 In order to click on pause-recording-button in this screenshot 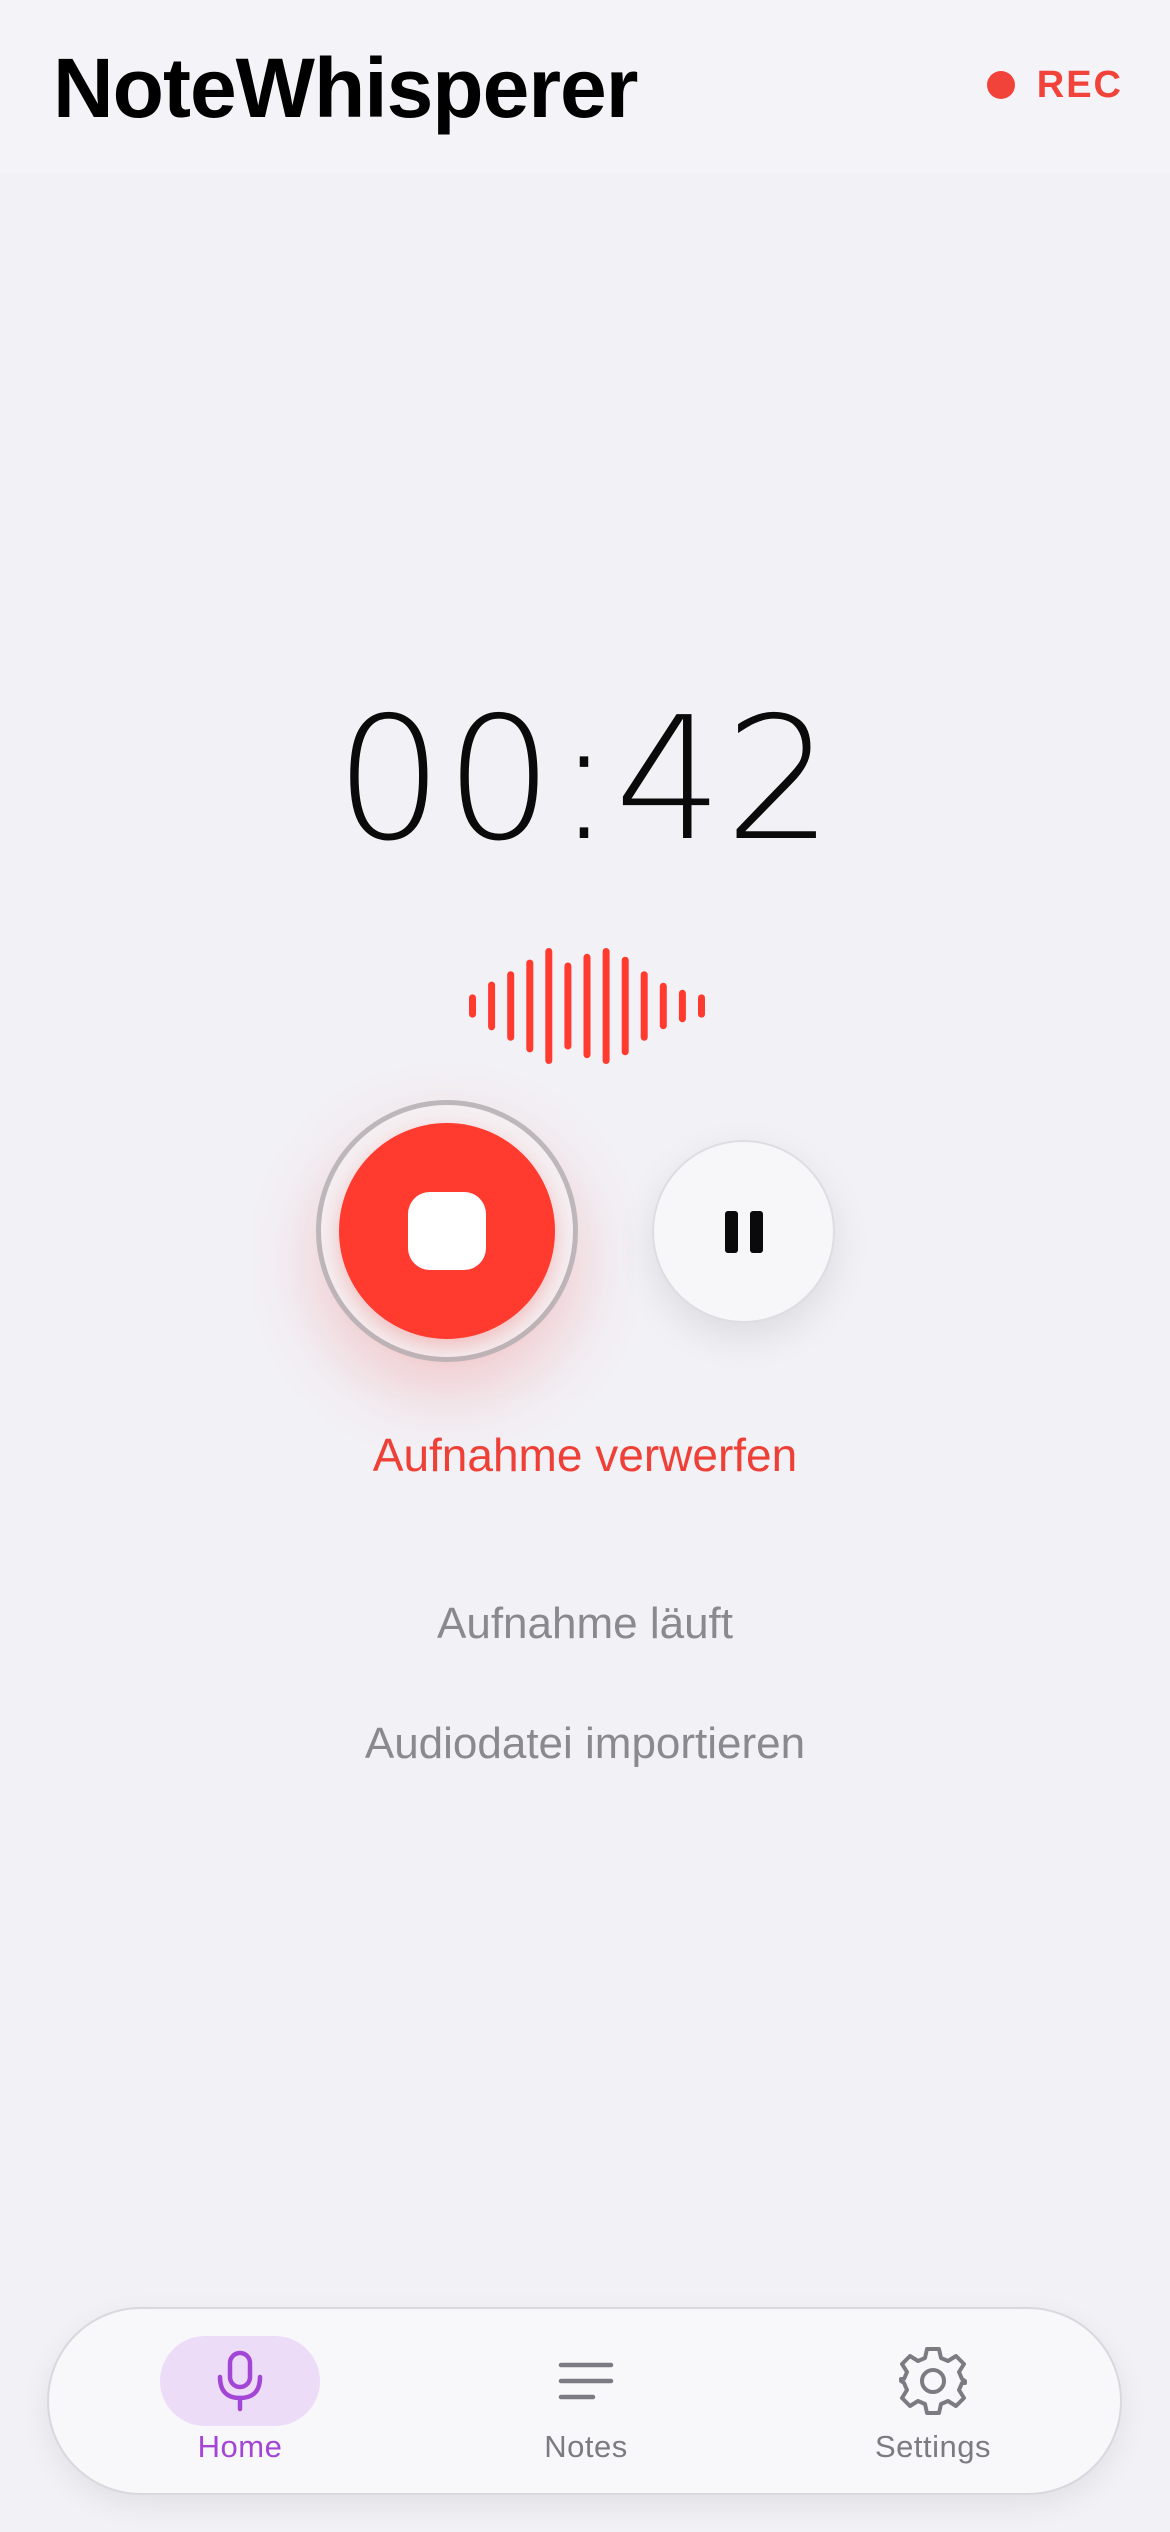, I will do `click(743, 1231)`.